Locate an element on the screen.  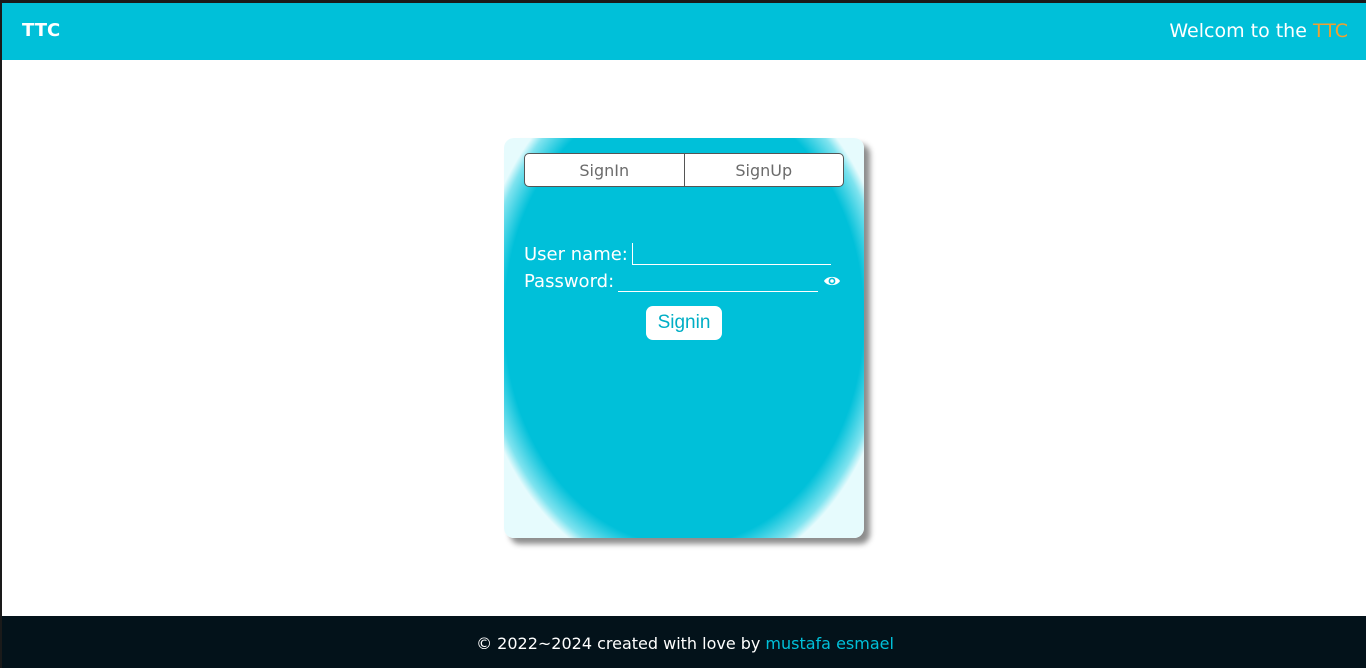
username-row: User name: is located at coordinates (689, 251).